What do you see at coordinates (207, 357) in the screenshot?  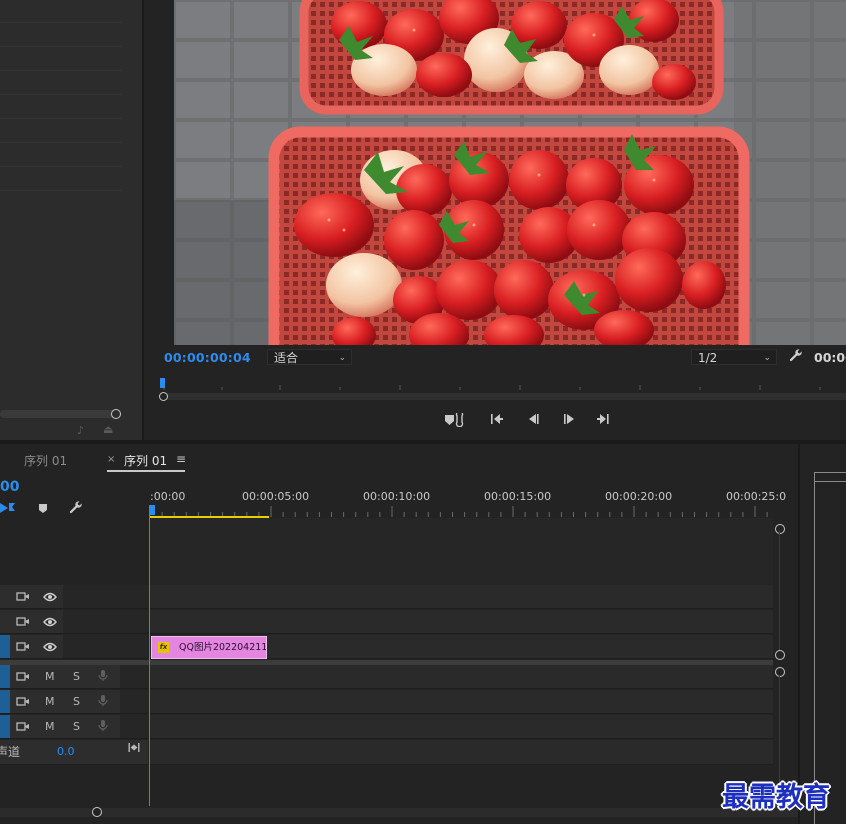 I see `program-timecode: 00:00:00:04` at bounding box center [207, 357].